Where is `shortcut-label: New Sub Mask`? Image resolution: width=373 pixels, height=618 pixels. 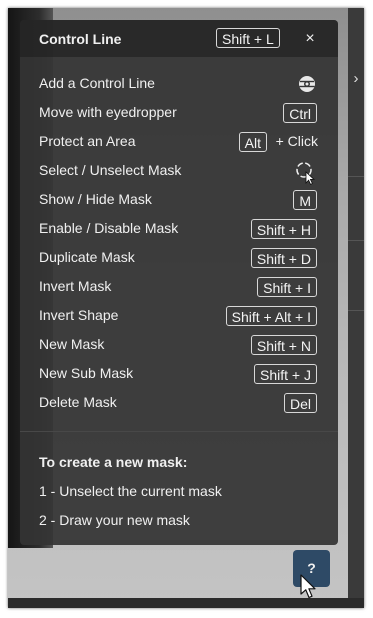 shortcut-label: New Sub Mask is located at coordinates (86, 373).